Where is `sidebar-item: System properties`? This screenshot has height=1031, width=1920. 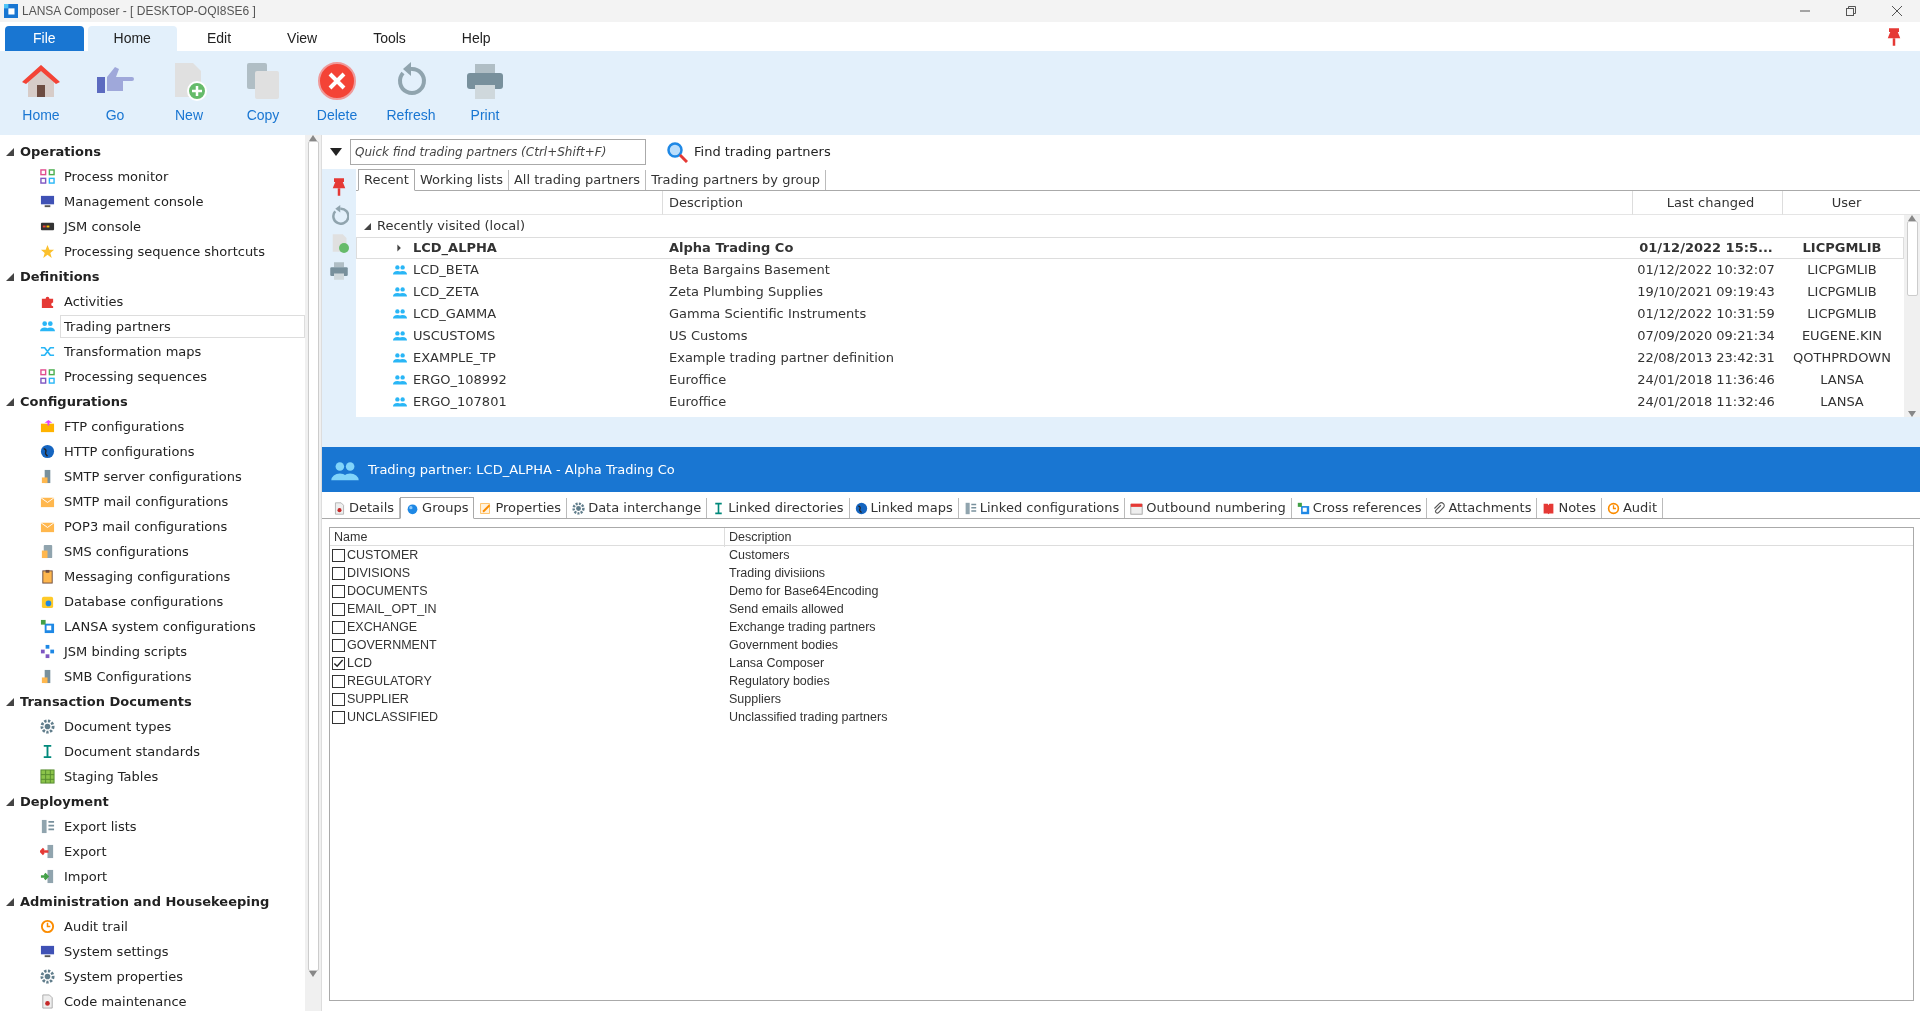 sidebar-item: System properties is located at coordinates (182, 976).